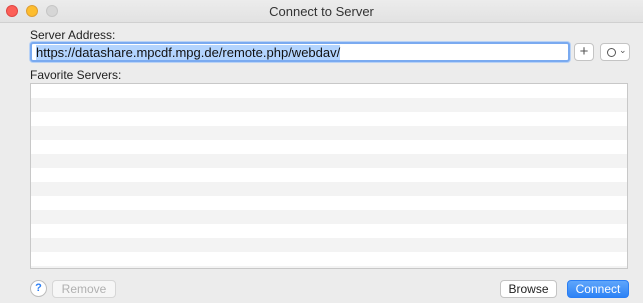 This screenshot has width=643, height=303. I want to click on server-address-label: Server Address:, so click(73, 35).